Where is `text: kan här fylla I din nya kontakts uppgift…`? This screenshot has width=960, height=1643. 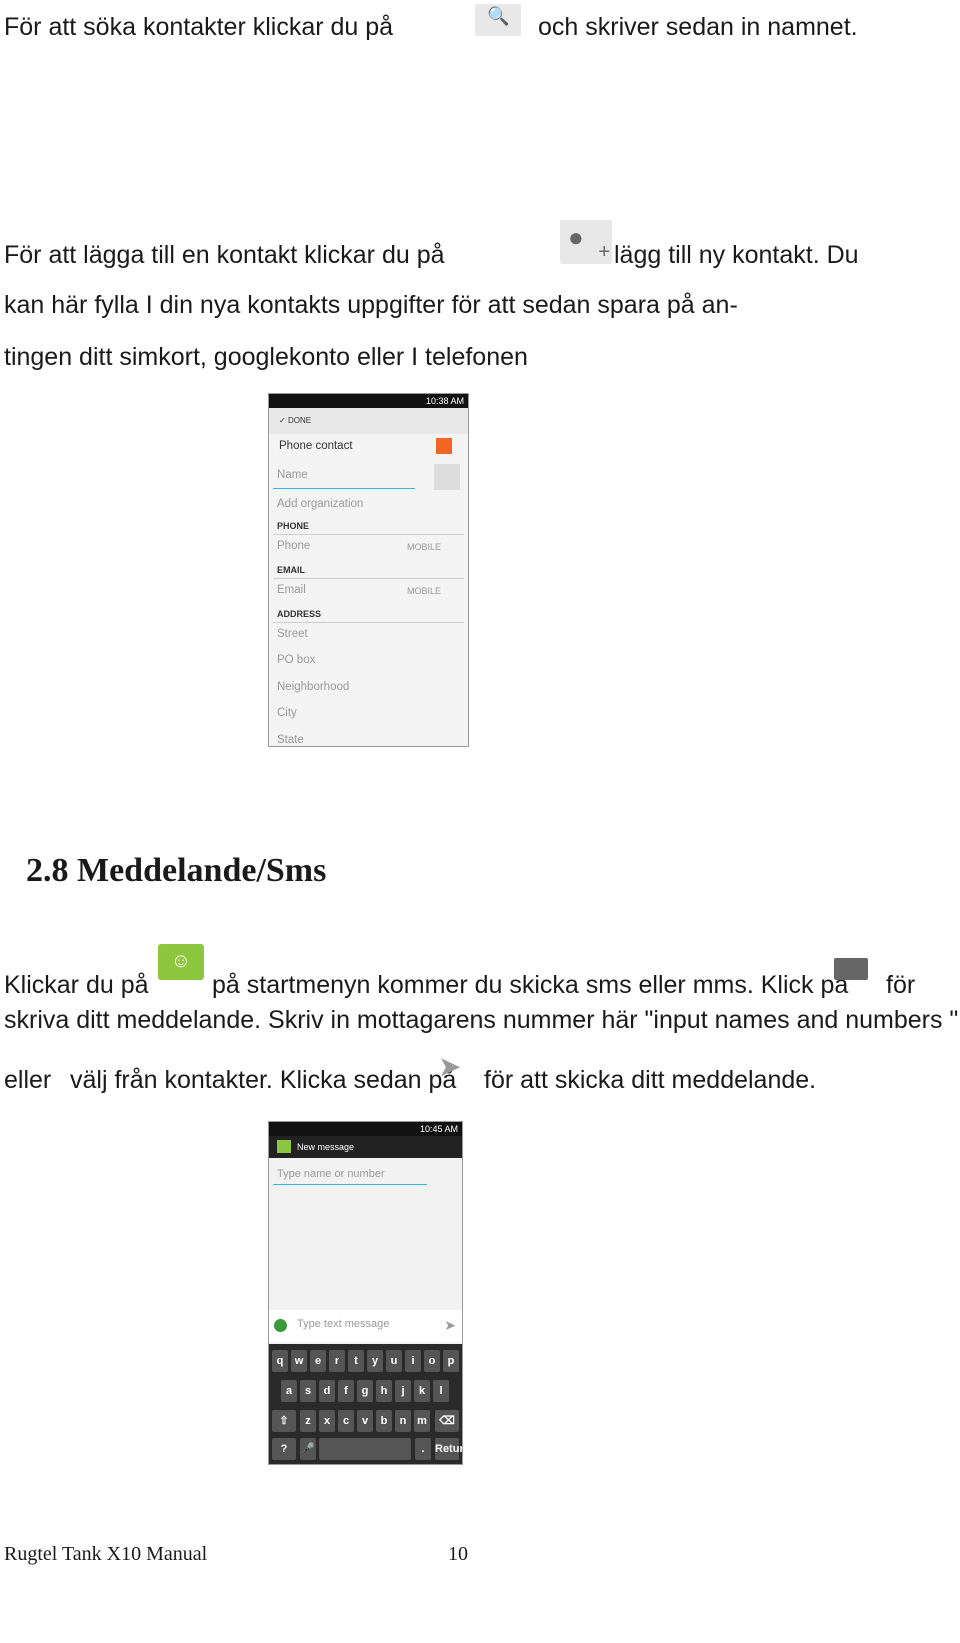
text: kan här fylla I din nya kontakts uppgift… is located at coordinates (371, 305).